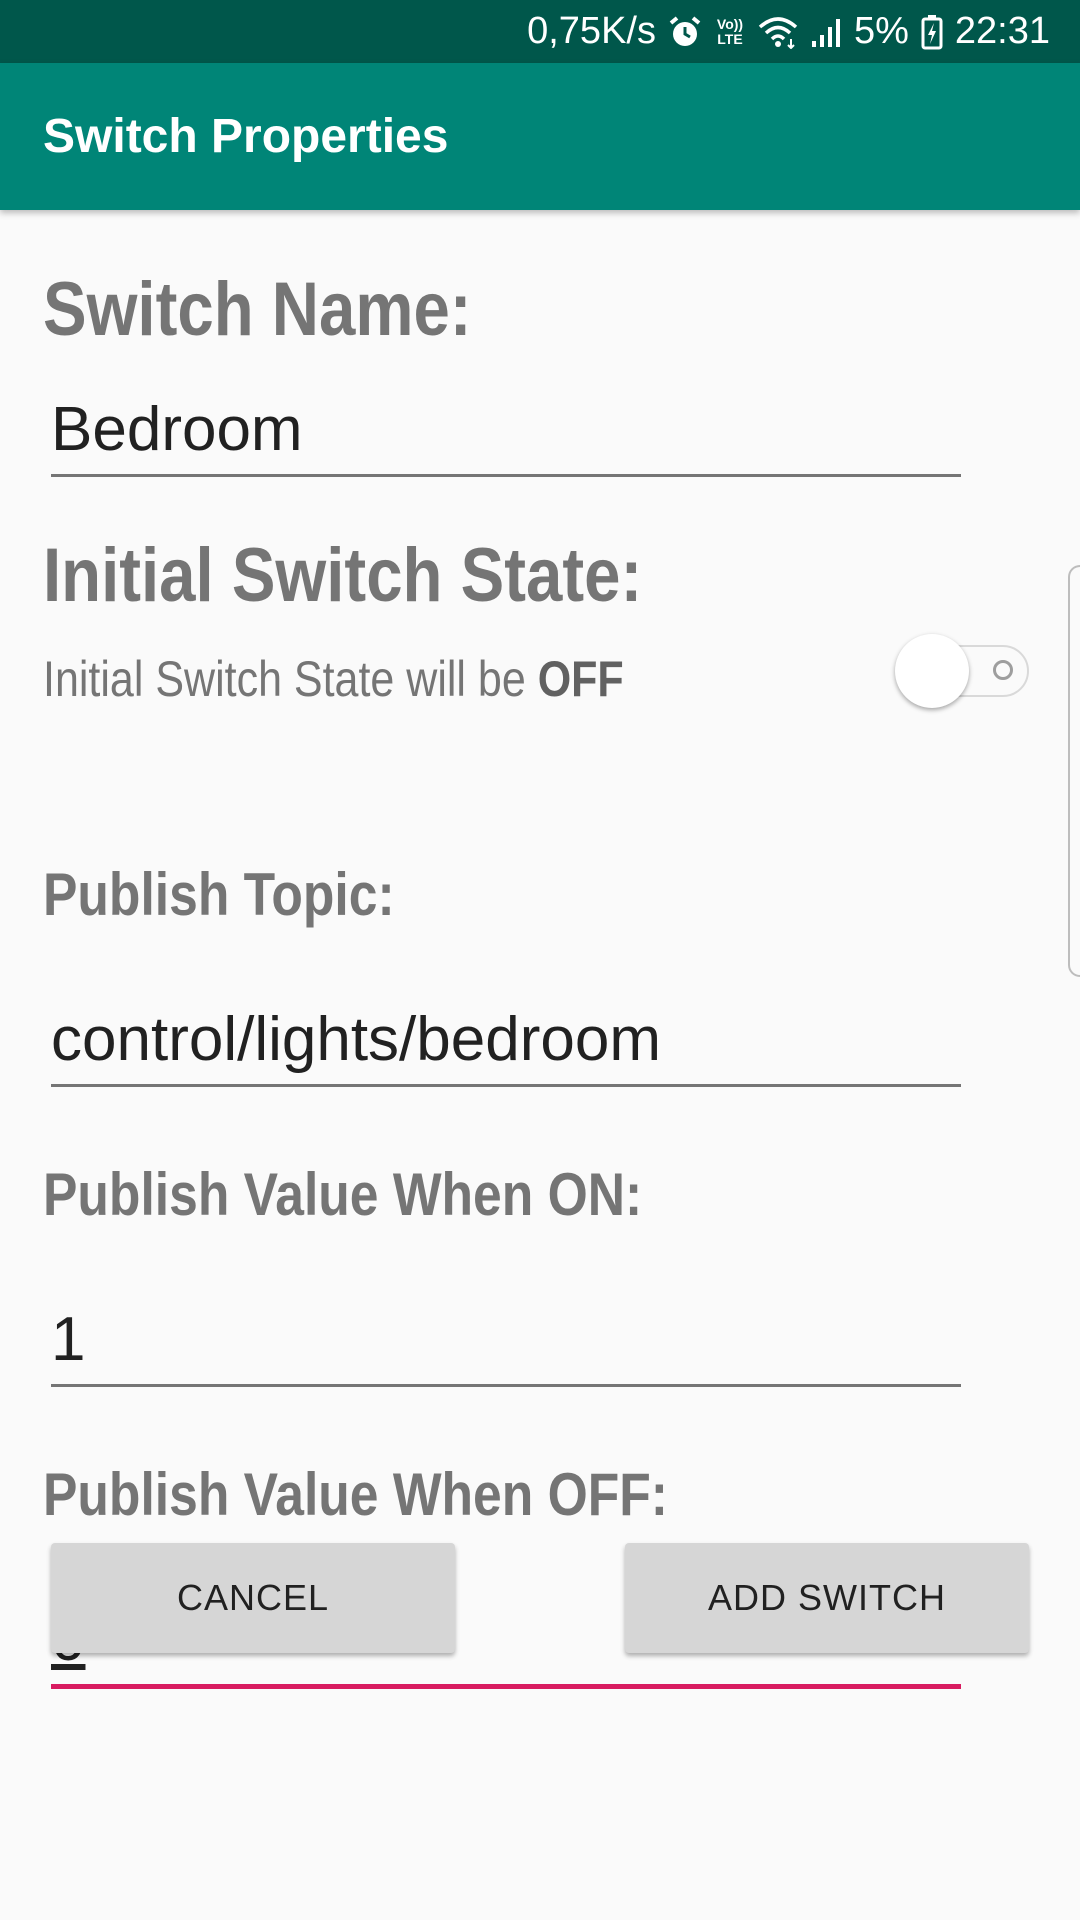 This screenshot has height=1920, width=1080. I want to click on wifi-icon, so click(778, 32).